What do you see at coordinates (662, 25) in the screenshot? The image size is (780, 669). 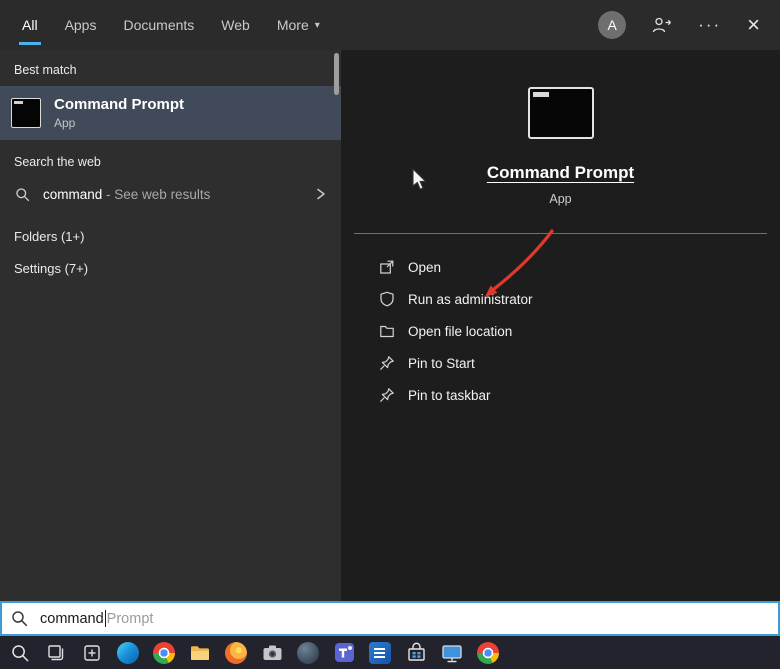 I see `user-arrow-icon` at bounding box center [662, 25].